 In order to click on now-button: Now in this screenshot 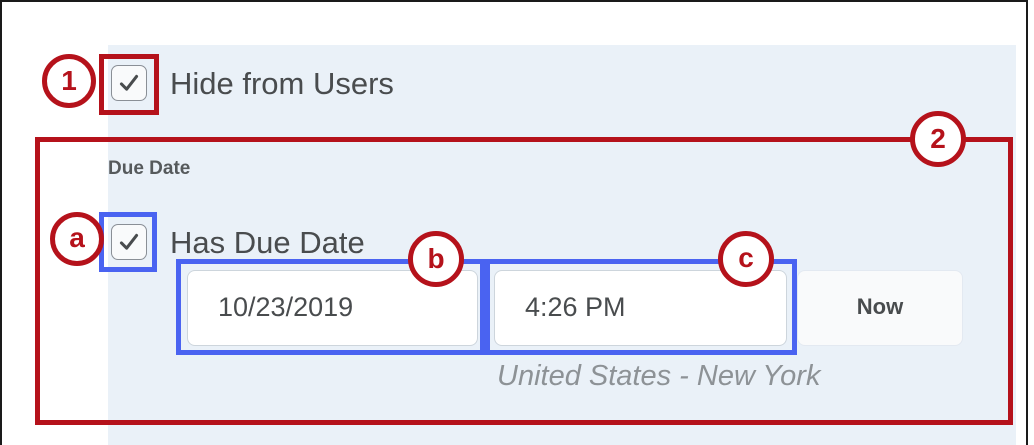, I will do `click(880, 308)`.